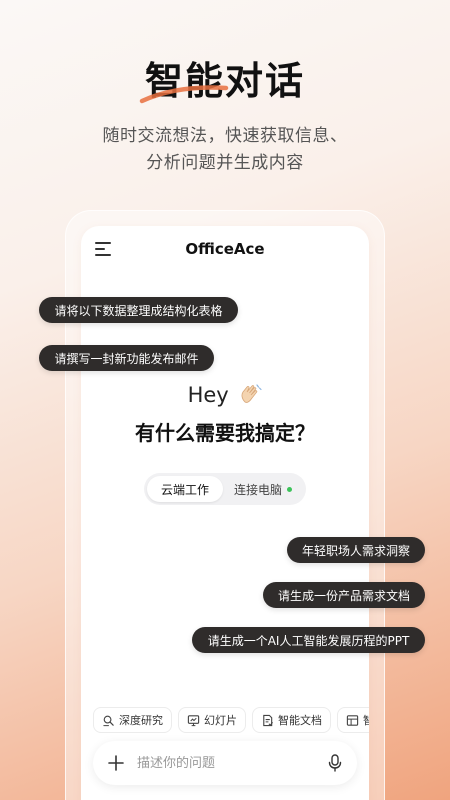  I want to click on tool-slides-label: 幻灯片, so click(220, 720).